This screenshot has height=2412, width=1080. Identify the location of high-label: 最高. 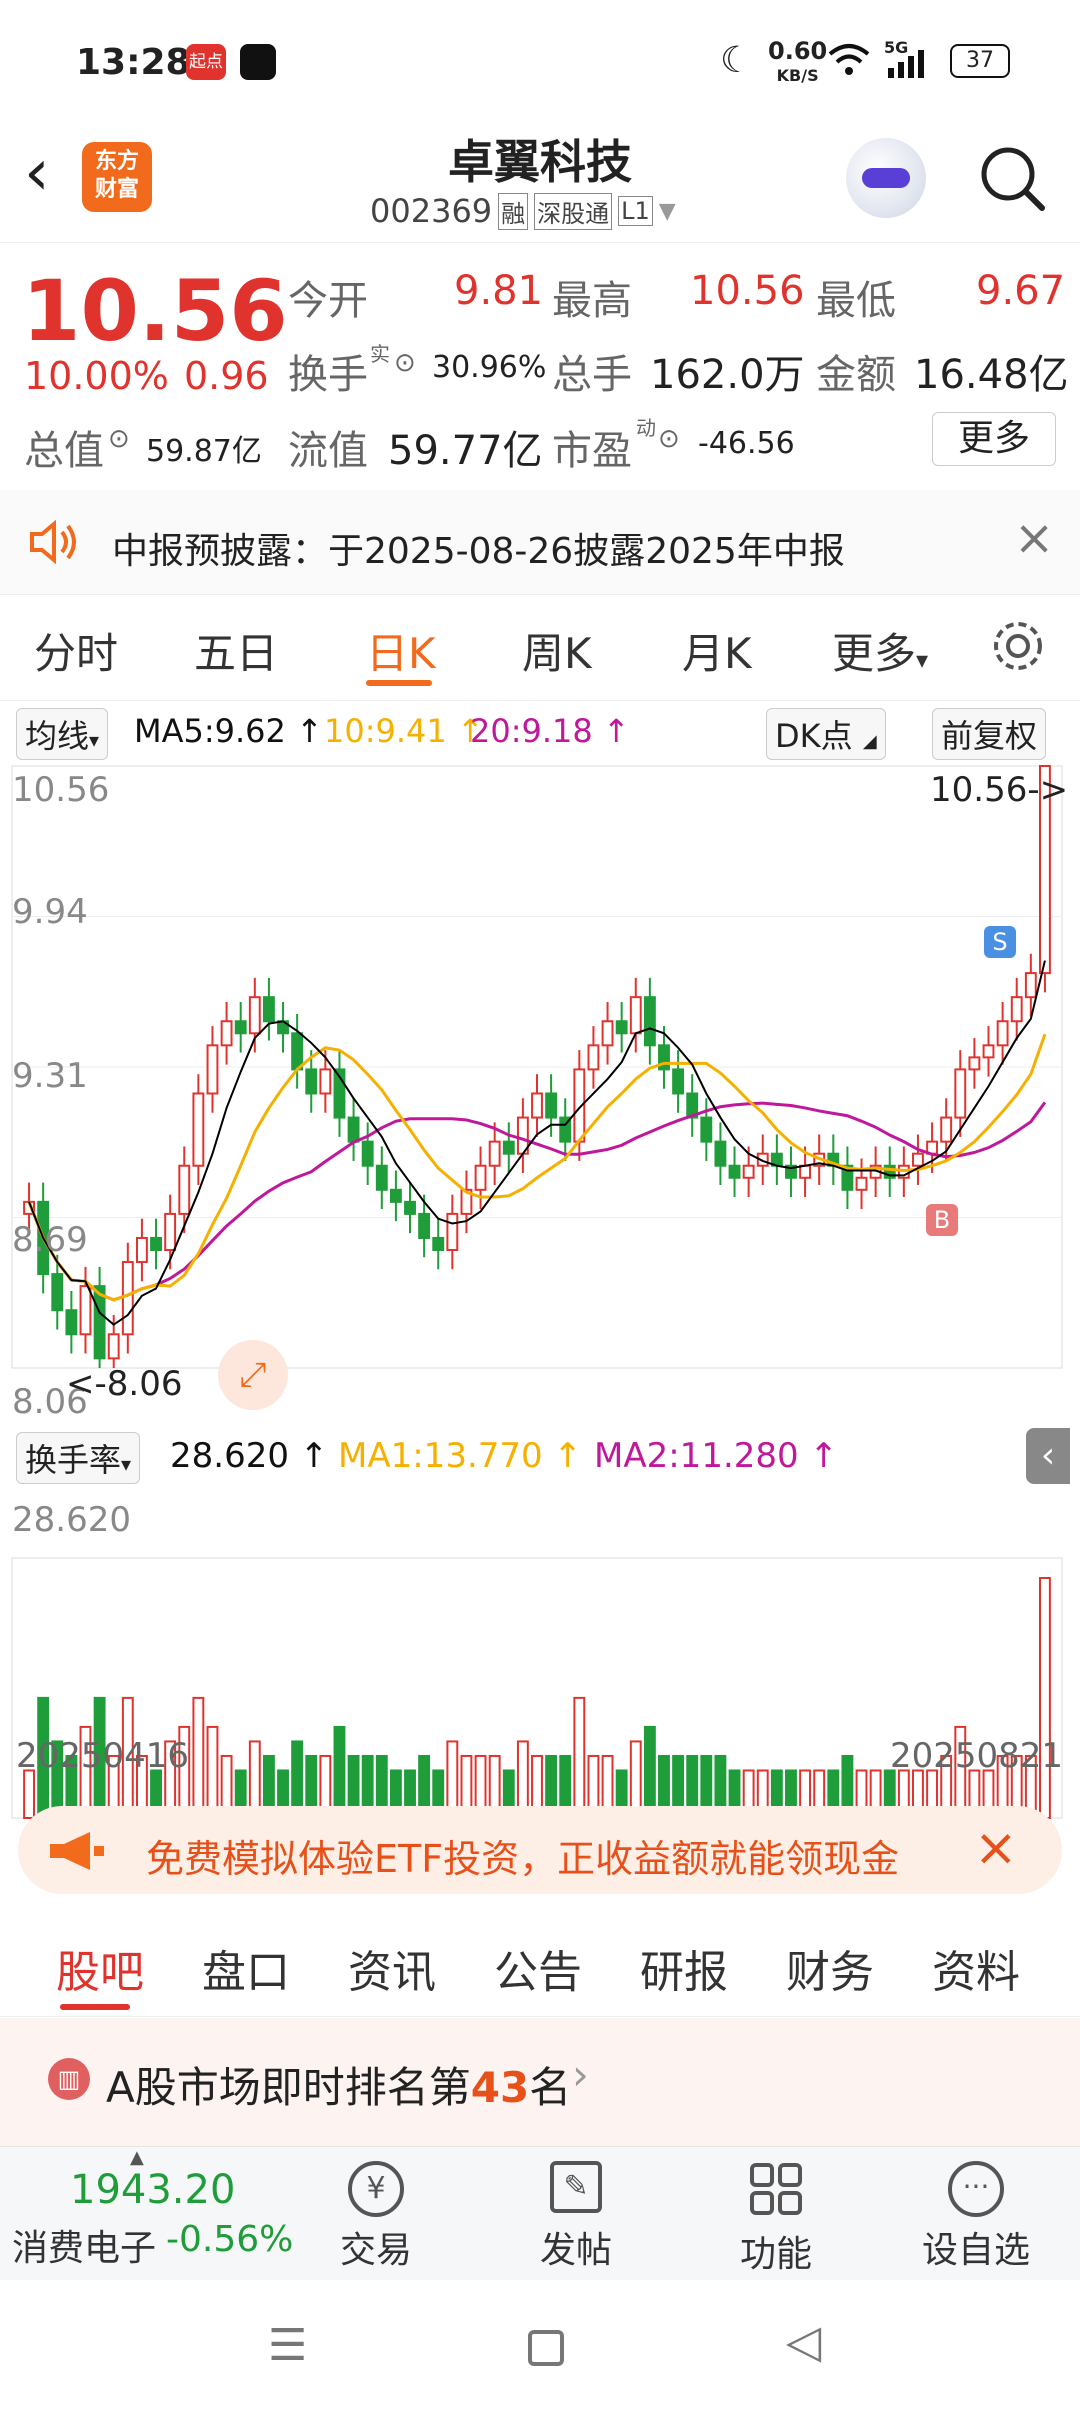
(592, 301).